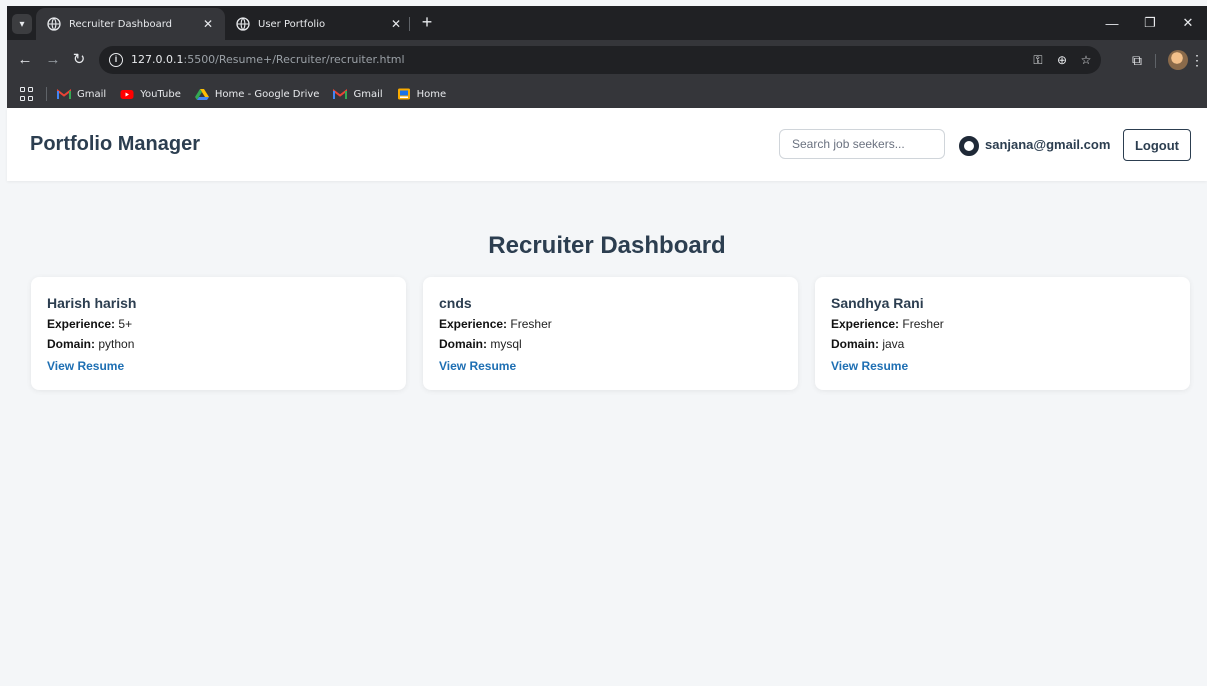  Describe the element at coordinates (116, 344) in the screenshot. I see `domain-value: python` at that location.